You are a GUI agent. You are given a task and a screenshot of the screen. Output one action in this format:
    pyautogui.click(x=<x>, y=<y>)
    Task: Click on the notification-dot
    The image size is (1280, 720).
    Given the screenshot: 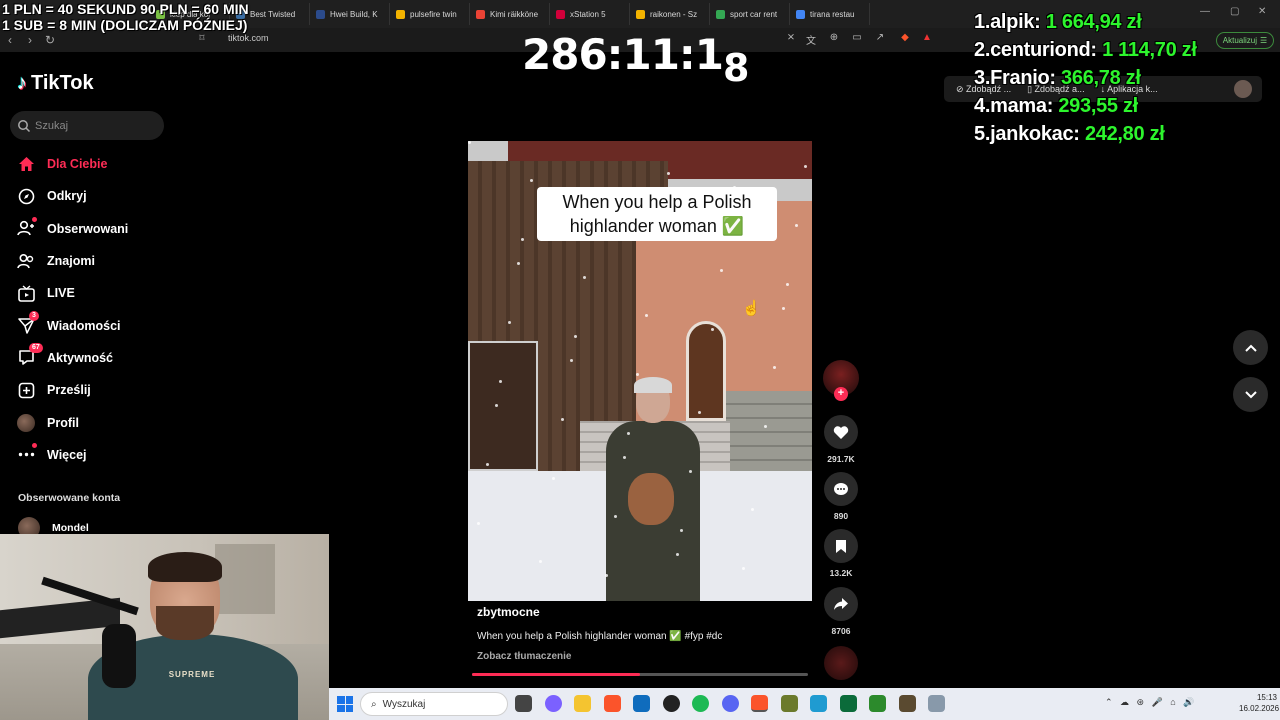 What is the action you would take?
    pyautogui.click(x=34, y=219)
    